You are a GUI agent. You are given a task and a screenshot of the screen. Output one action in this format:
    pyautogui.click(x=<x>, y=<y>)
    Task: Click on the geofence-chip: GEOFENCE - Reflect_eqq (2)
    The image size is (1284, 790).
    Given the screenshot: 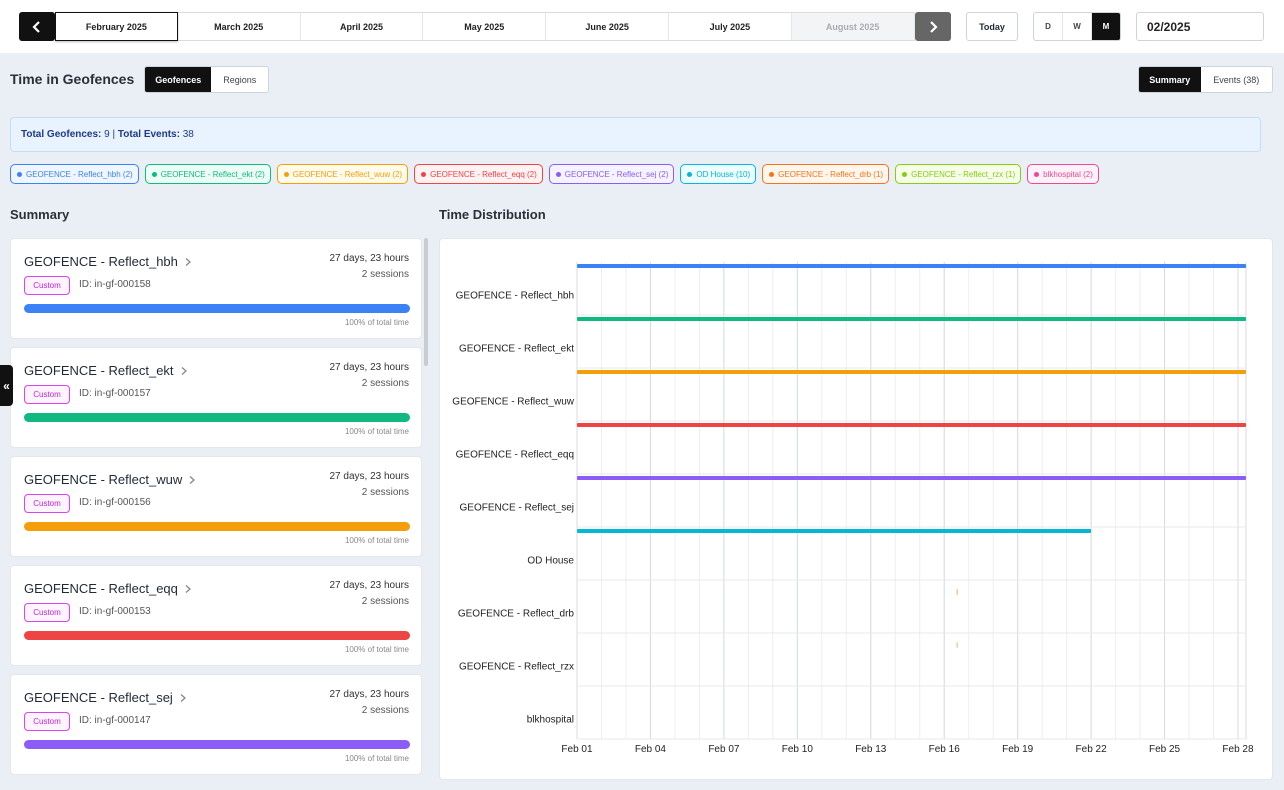 What is the action you would take?
    pyautogui.click(x=478, y=174)
    